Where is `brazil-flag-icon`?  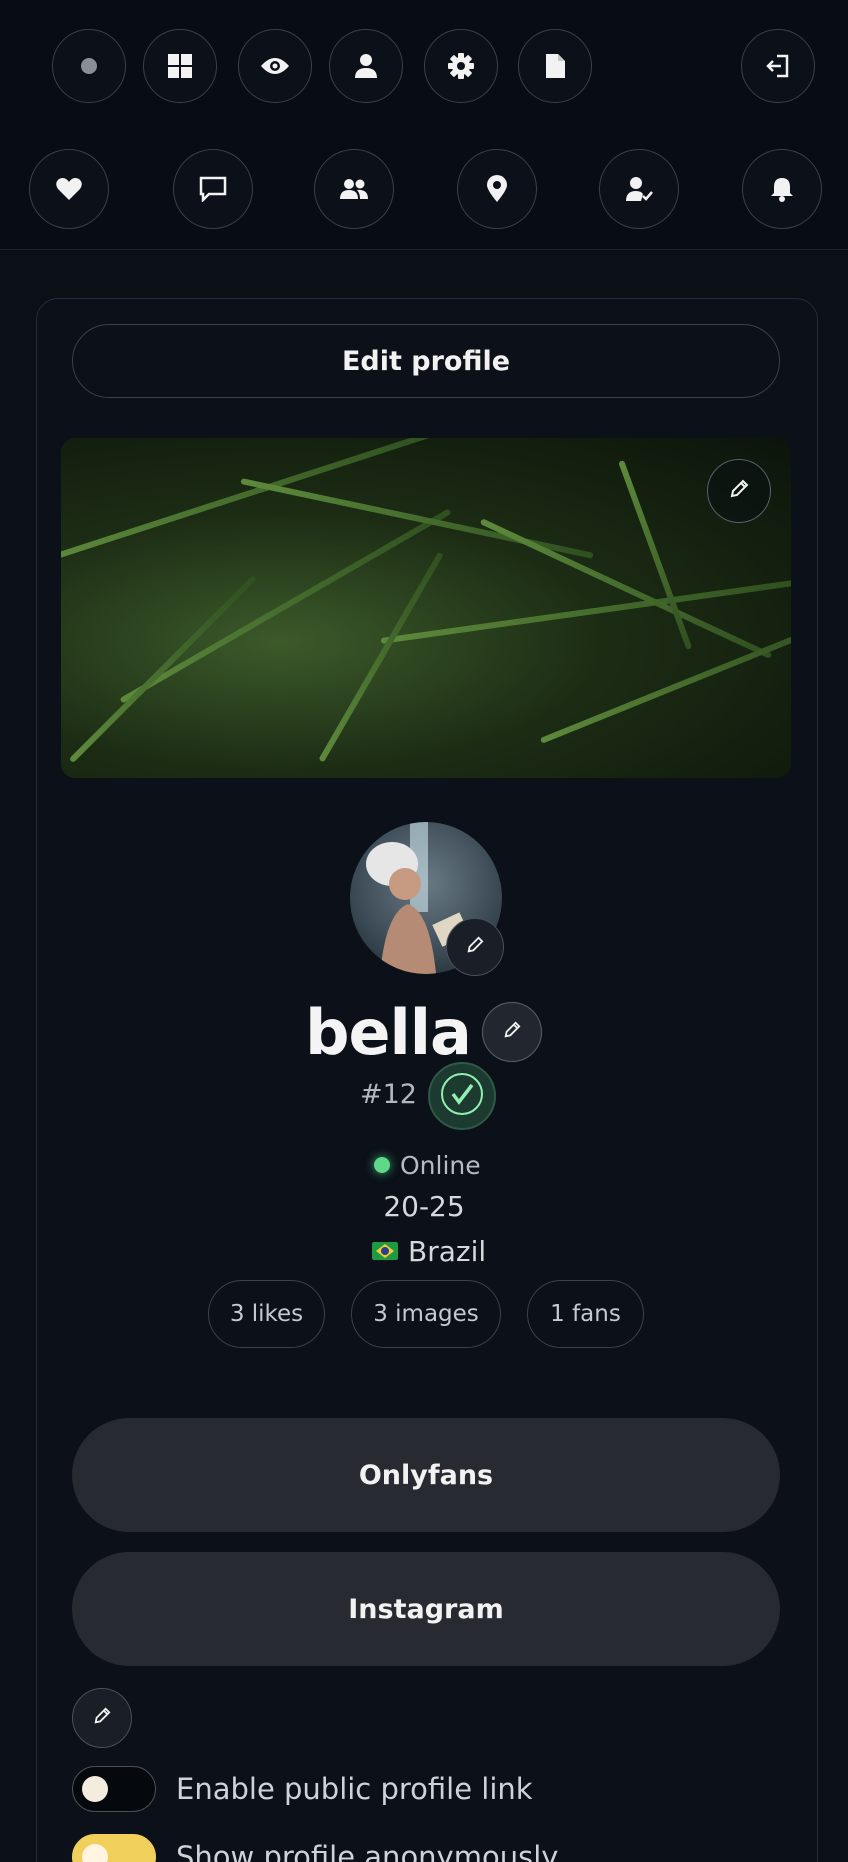 brazil-flag-icon is located at coordinates (385, 1251).